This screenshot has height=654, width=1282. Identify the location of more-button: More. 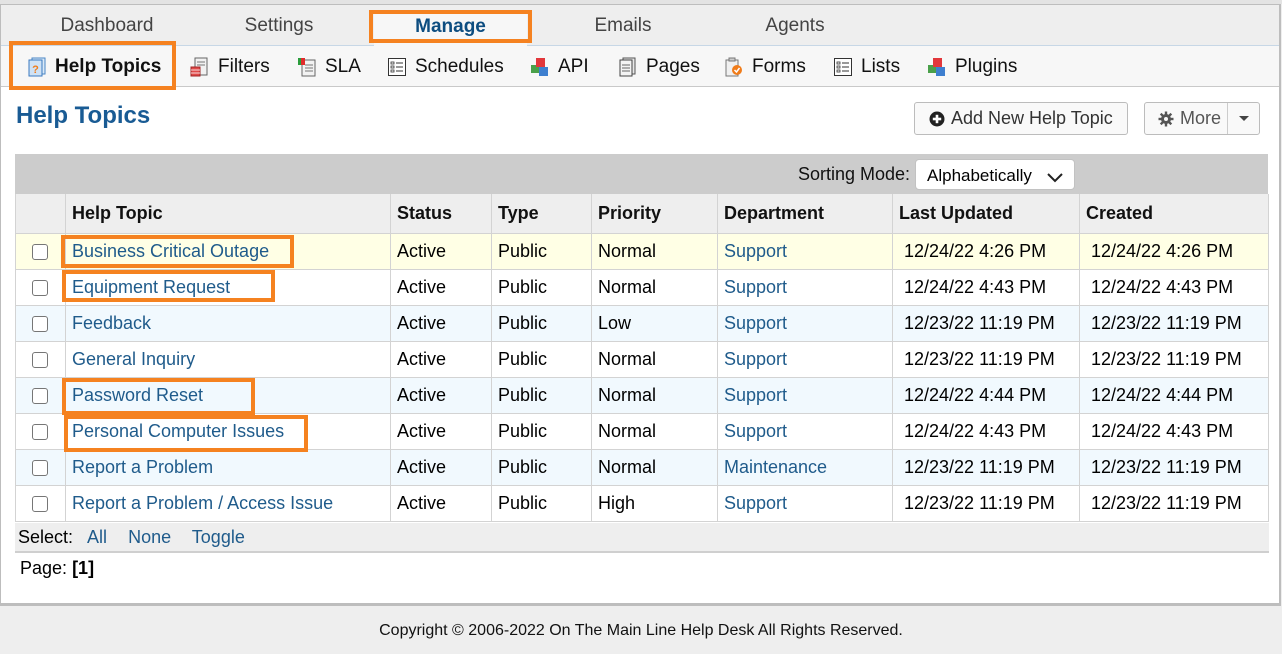
(1202, 118).